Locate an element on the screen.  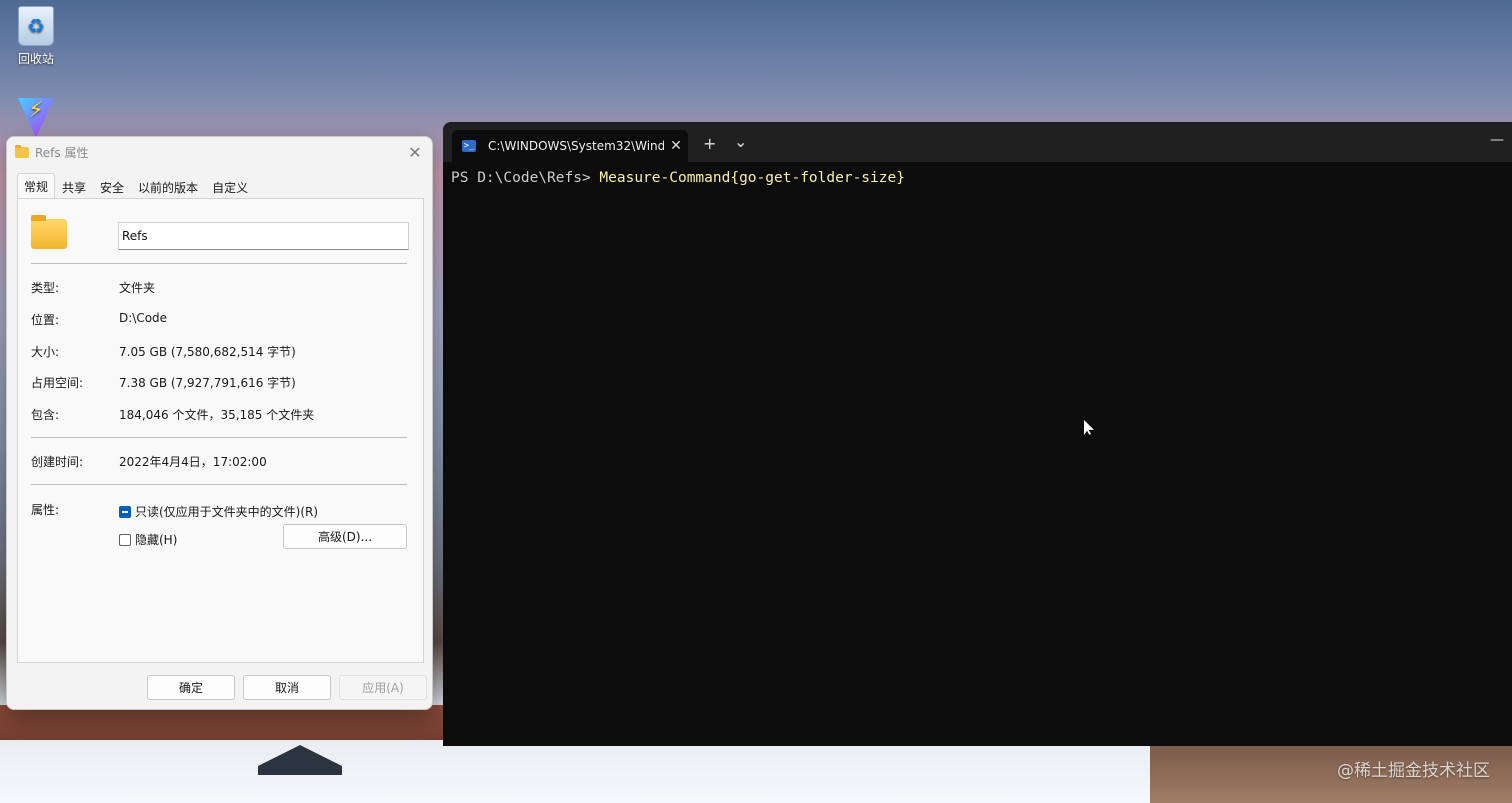
desktop-icon-recycle-bin: ♻ 回收站 is located at coordinates (36, 36).